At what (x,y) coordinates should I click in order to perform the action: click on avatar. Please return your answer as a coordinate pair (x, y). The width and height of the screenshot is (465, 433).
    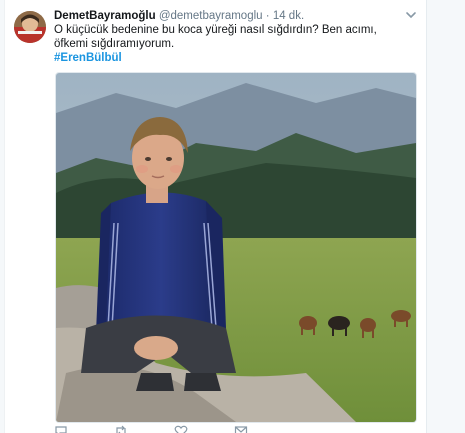
    Looking at the image, I should click on (30, 27).